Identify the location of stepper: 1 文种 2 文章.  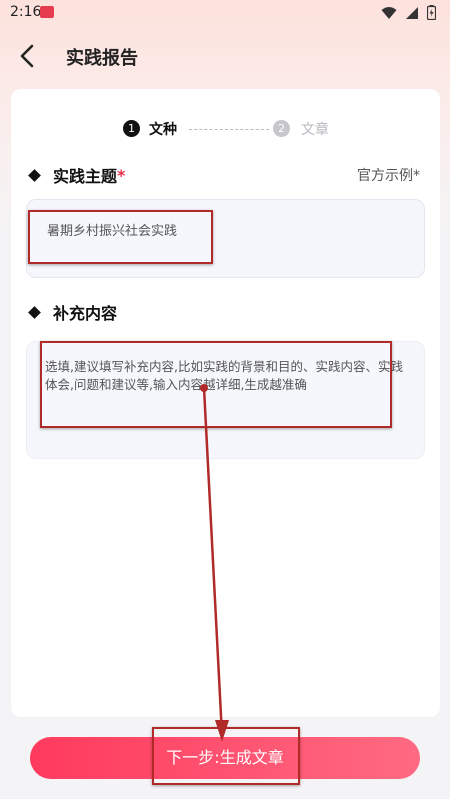
(238, 129).